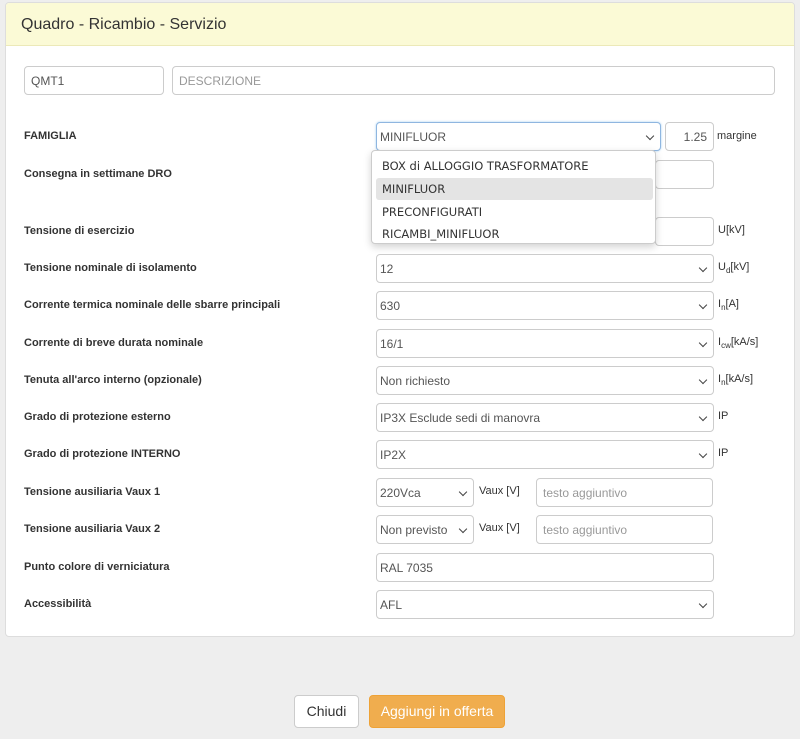  I want to click on consegna-label: Consegna in settimane DRO, so click(98, 174).